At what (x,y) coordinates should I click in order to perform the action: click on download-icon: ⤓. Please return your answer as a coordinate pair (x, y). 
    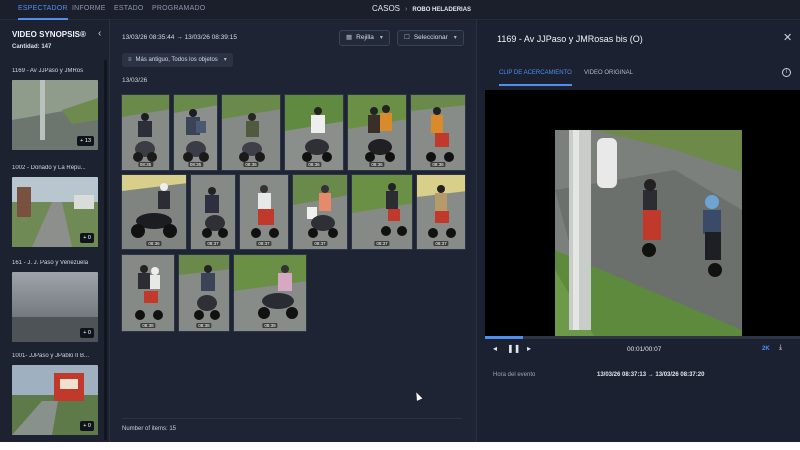
    Looking at the image, I should click on (780, 348).